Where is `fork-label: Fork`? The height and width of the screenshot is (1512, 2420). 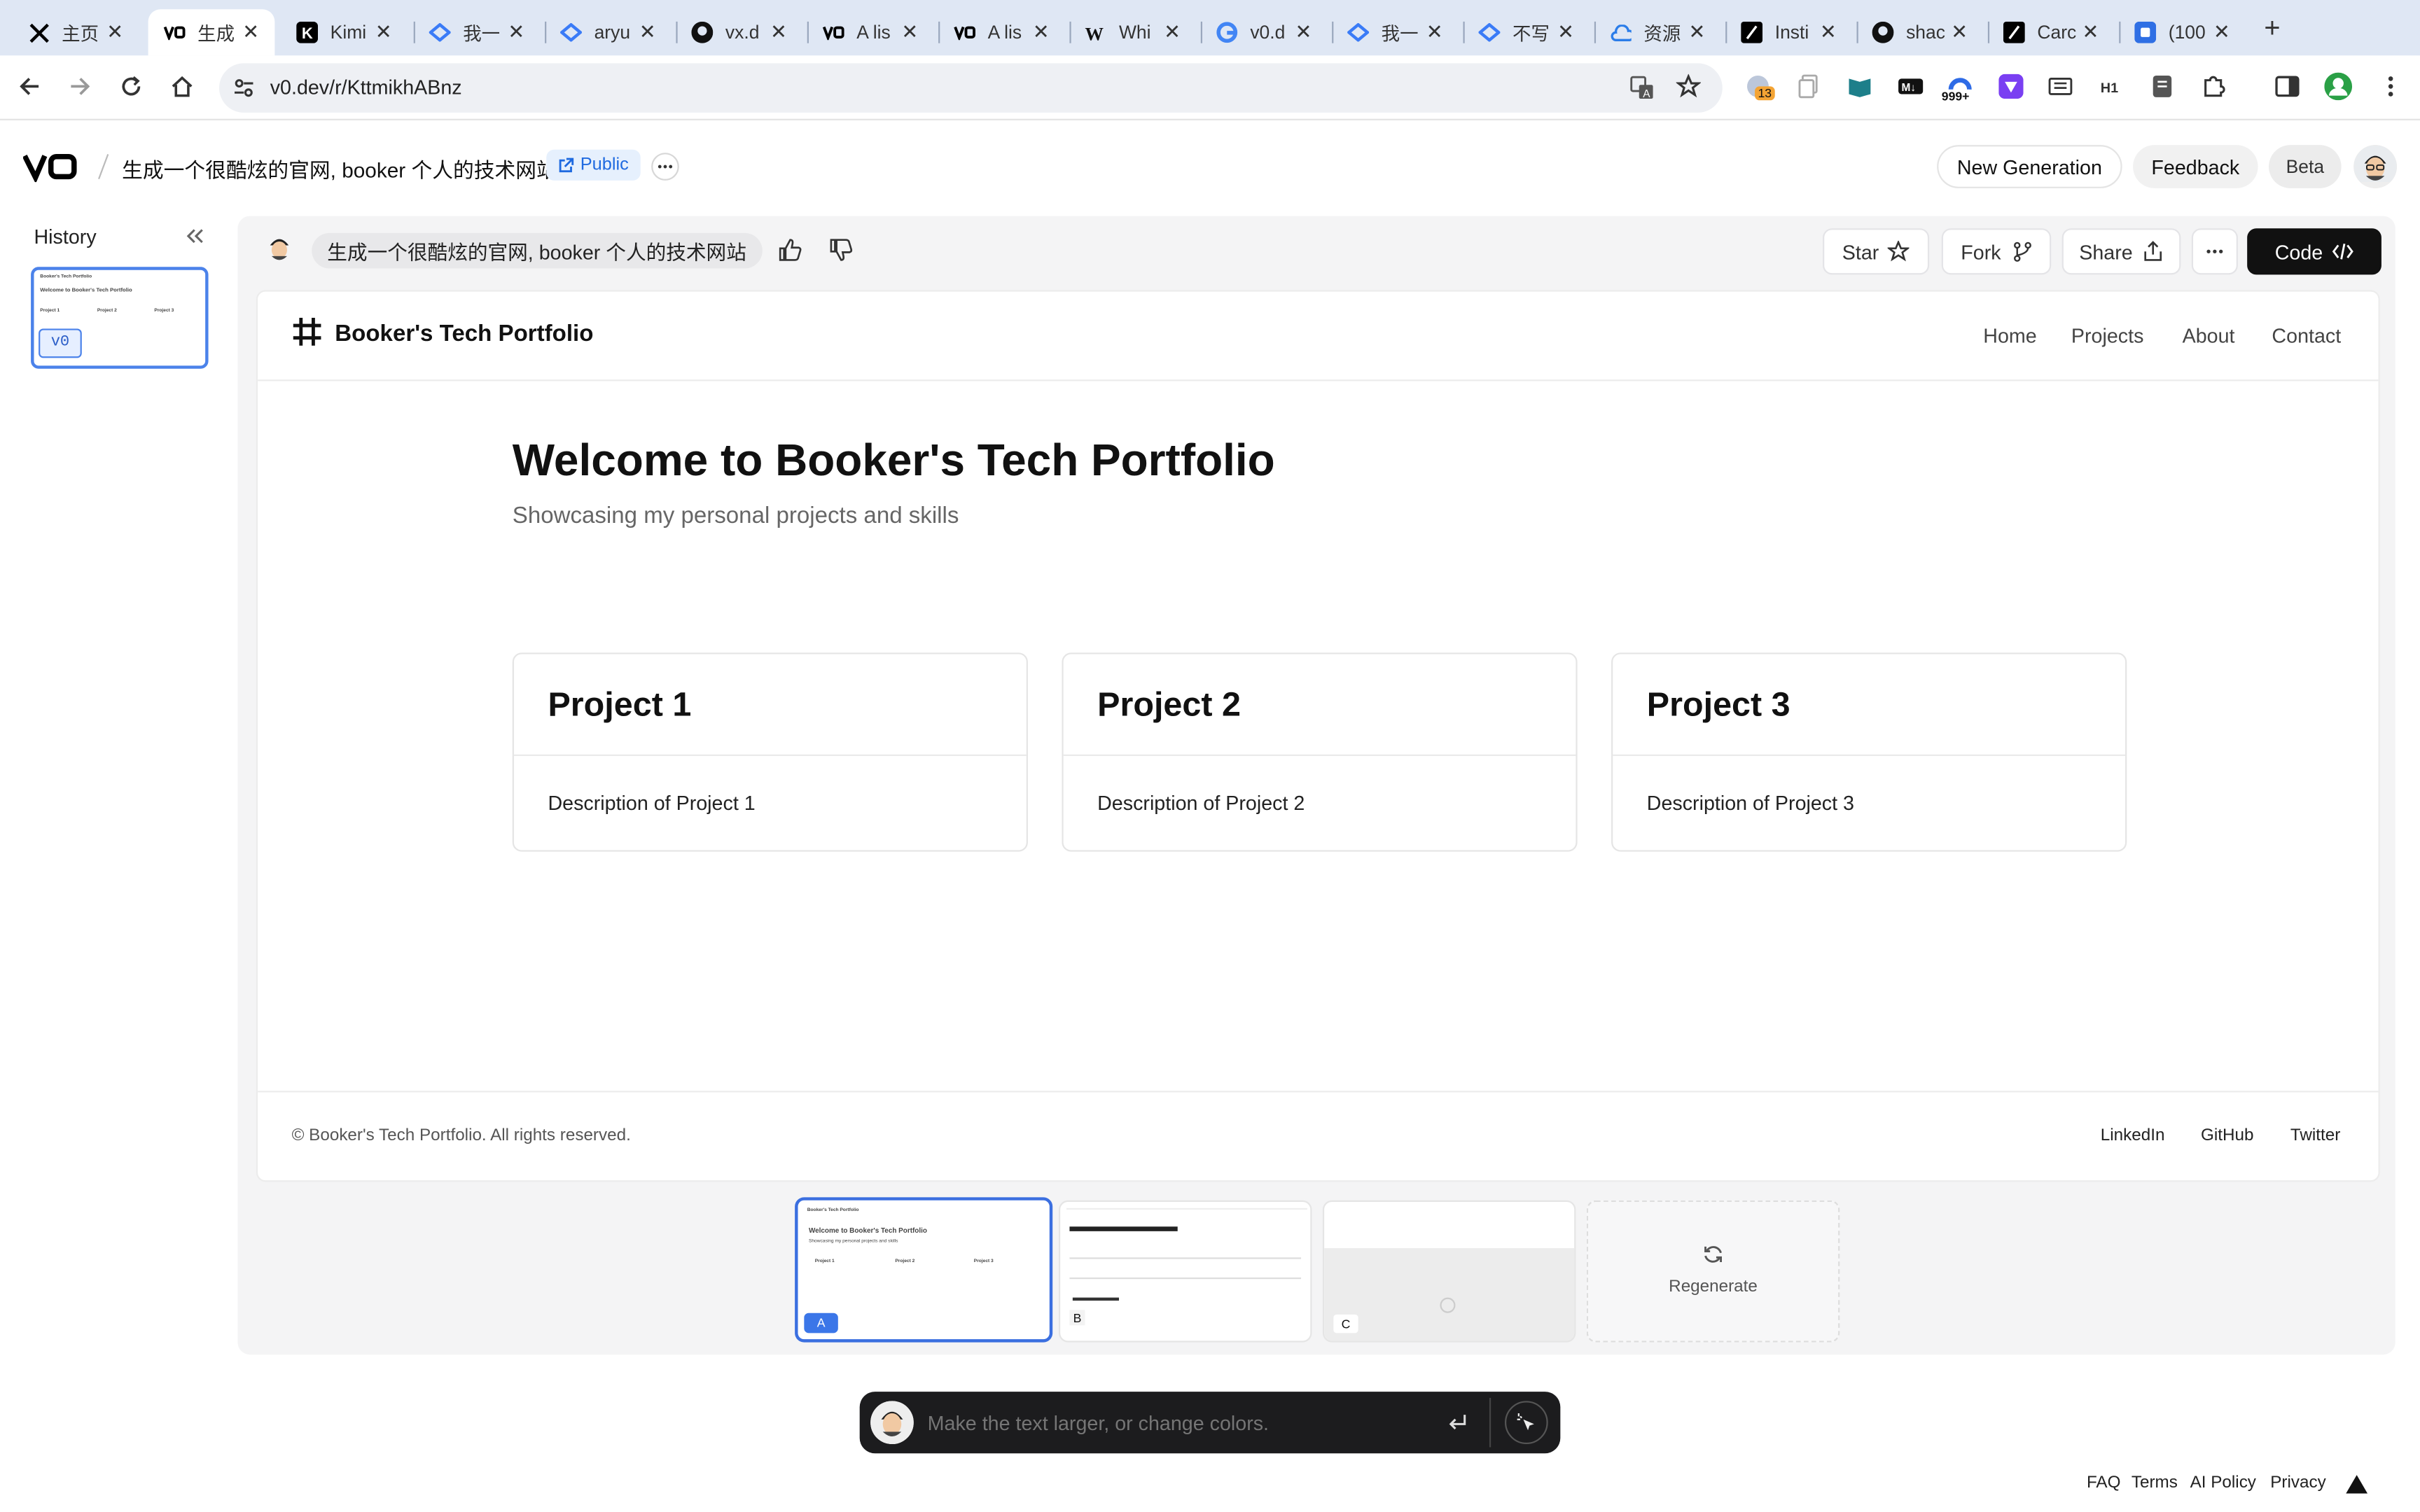 fork-label: Fork is located at coordinates (1981, 251).